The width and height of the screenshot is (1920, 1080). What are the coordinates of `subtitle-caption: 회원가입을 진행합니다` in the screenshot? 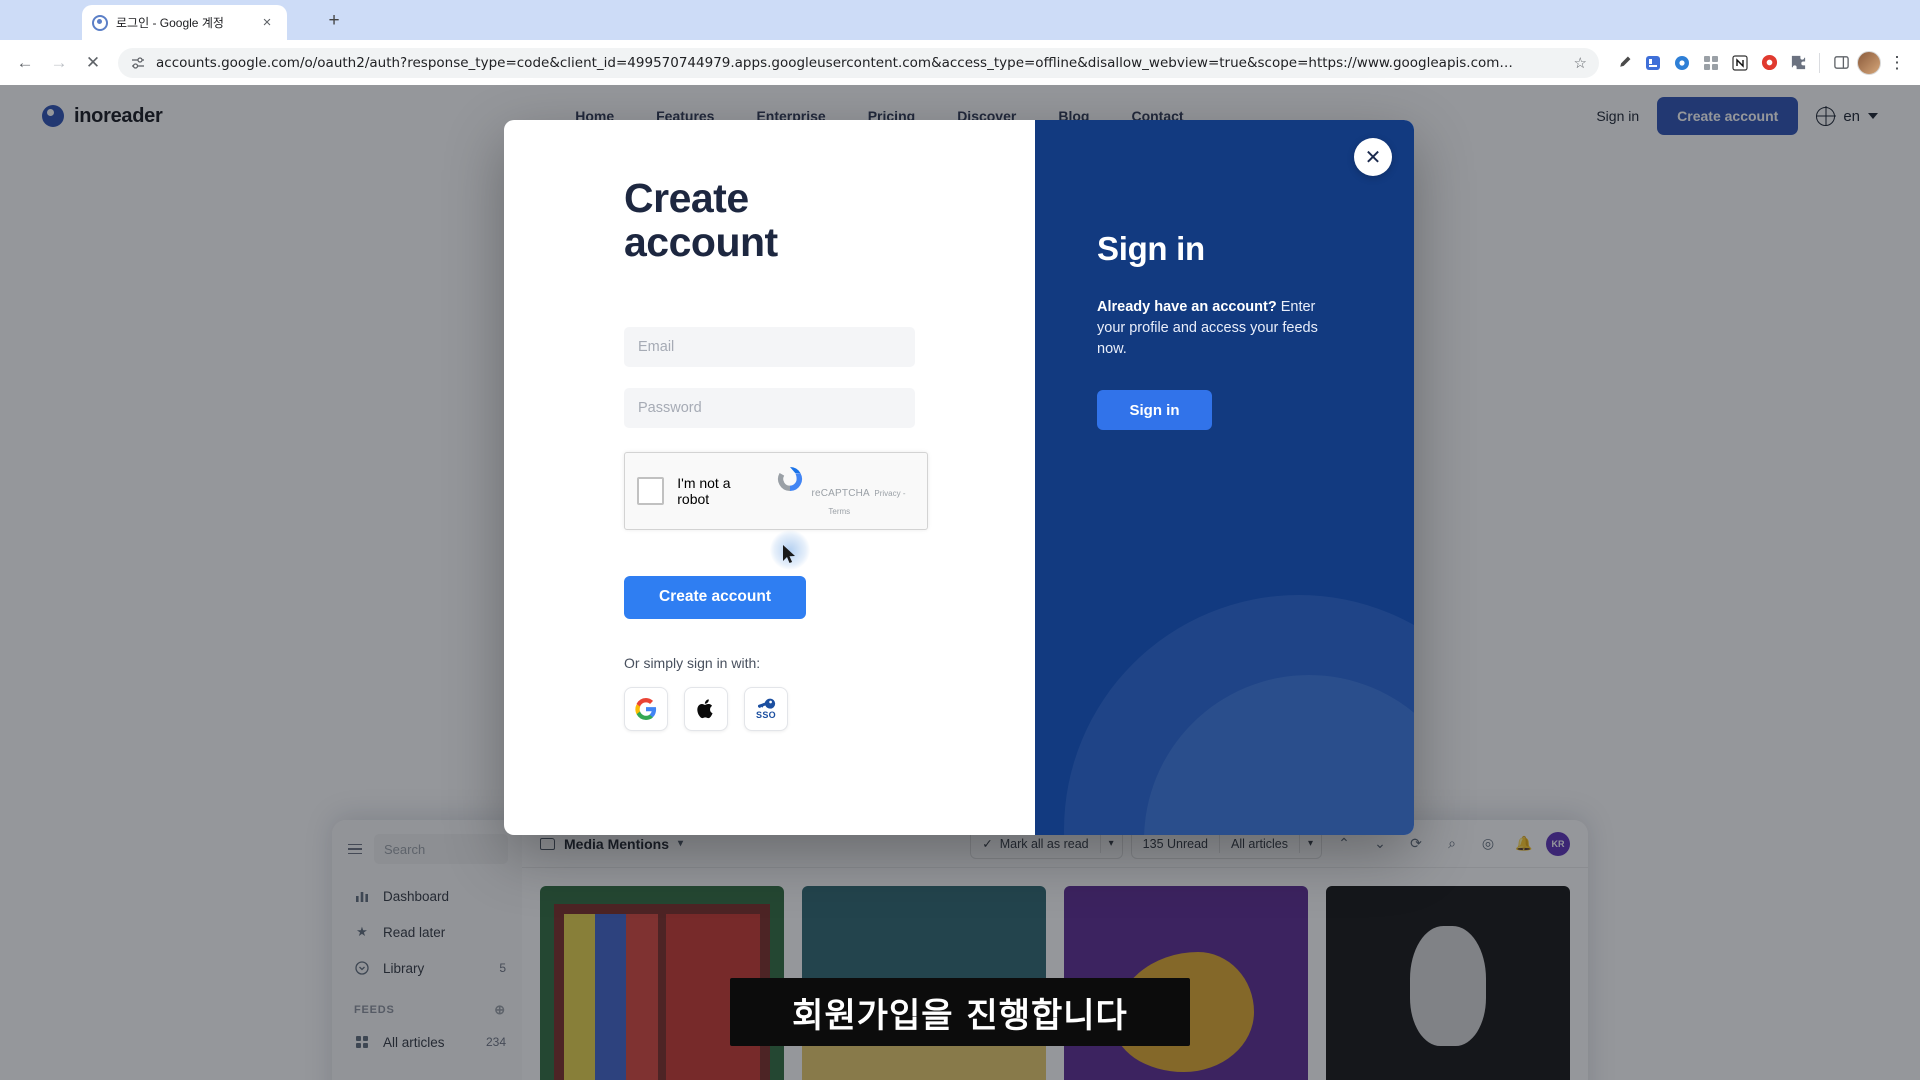 It's located at (960, 1012).